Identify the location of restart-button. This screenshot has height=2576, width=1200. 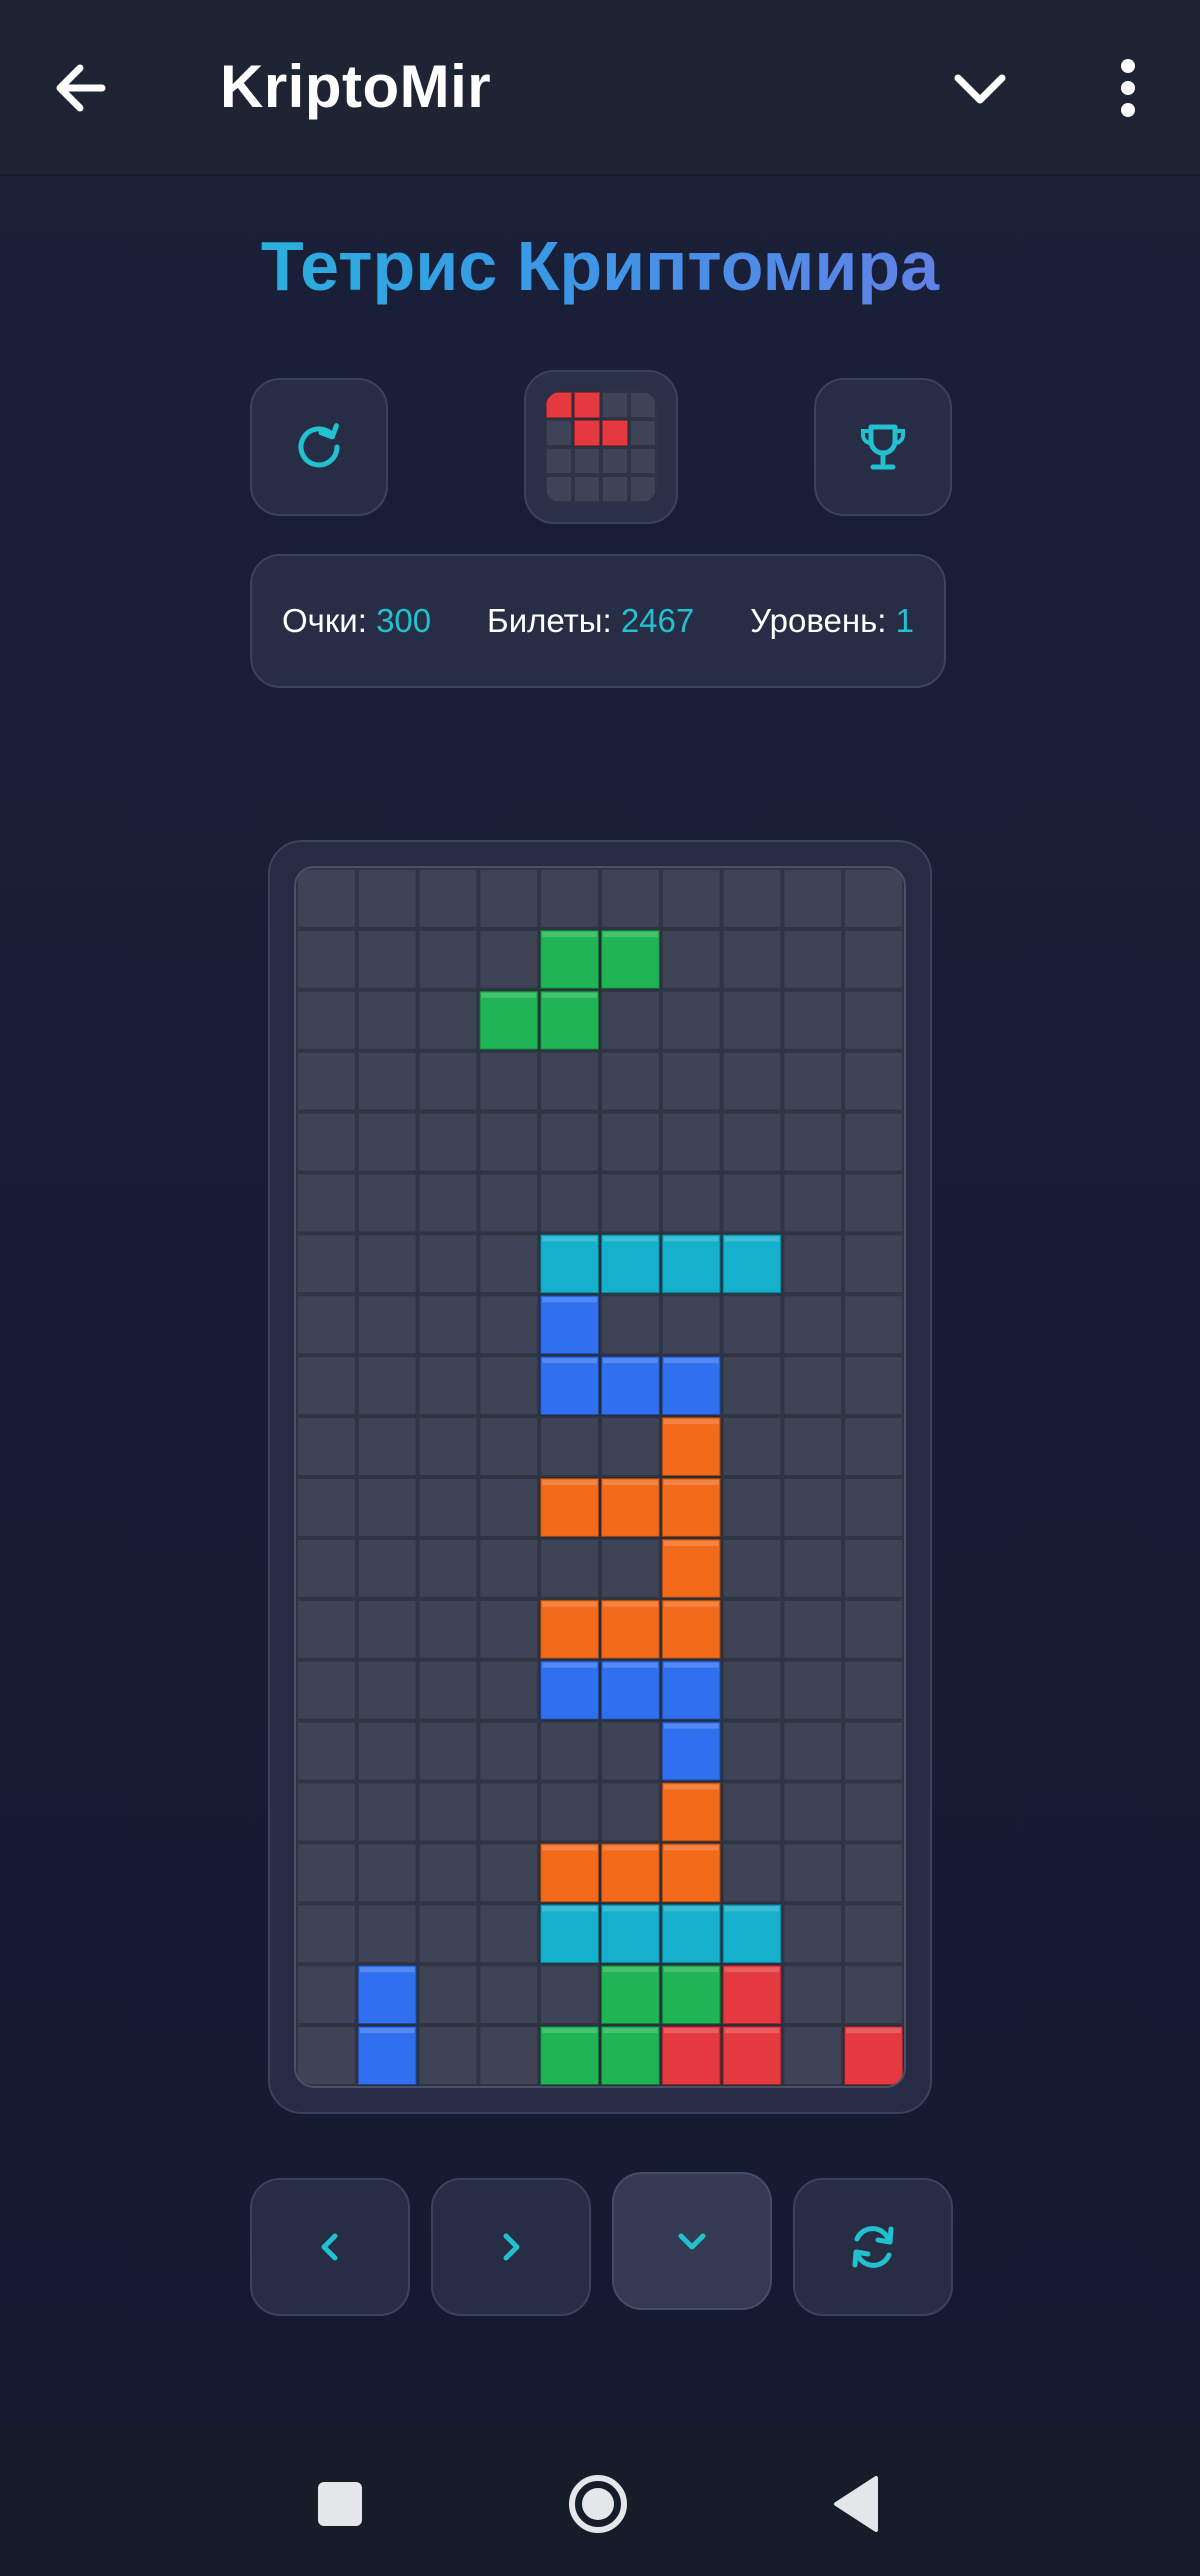
(319, 447).